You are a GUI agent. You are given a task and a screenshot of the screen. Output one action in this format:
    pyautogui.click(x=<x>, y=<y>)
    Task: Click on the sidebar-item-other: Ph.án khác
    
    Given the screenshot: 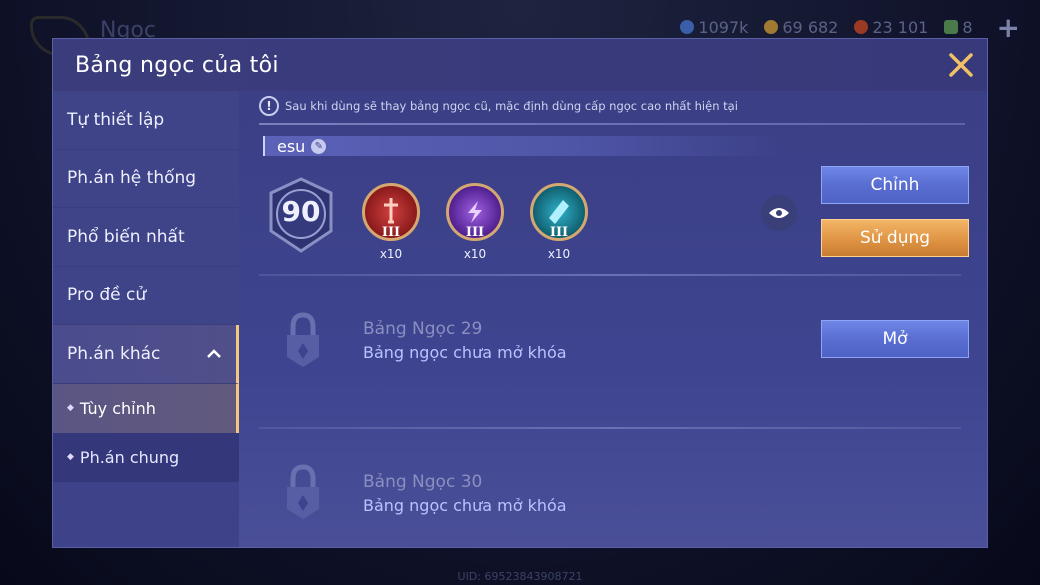 What is the action you would take?
    pyautogui.click(x=146, y=354)
    